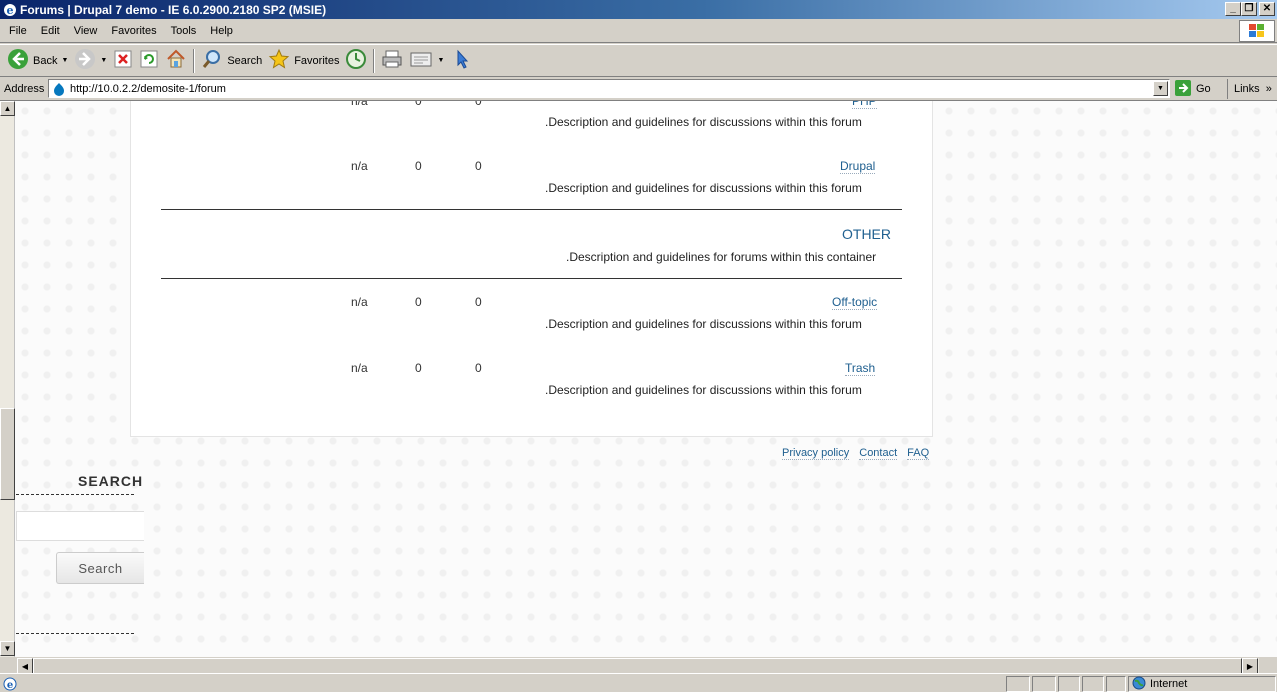 Image resolution: width=1277 pixels, height=692 pixels. Describe the element at coordinates (918, 453) in the screenshot. I see `faq-link: FAQ` at that location.